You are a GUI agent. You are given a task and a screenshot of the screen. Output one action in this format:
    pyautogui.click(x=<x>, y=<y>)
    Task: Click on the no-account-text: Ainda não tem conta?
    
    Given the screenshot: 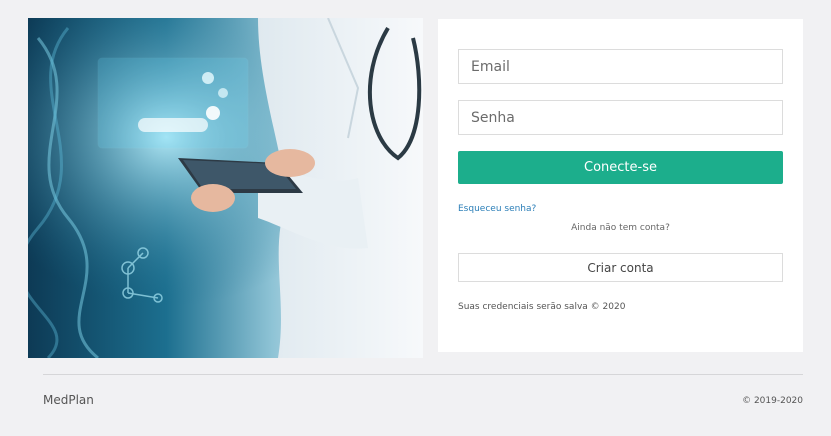 What is the action you would take?
    pyautogui.click(x=620, y=228)
    